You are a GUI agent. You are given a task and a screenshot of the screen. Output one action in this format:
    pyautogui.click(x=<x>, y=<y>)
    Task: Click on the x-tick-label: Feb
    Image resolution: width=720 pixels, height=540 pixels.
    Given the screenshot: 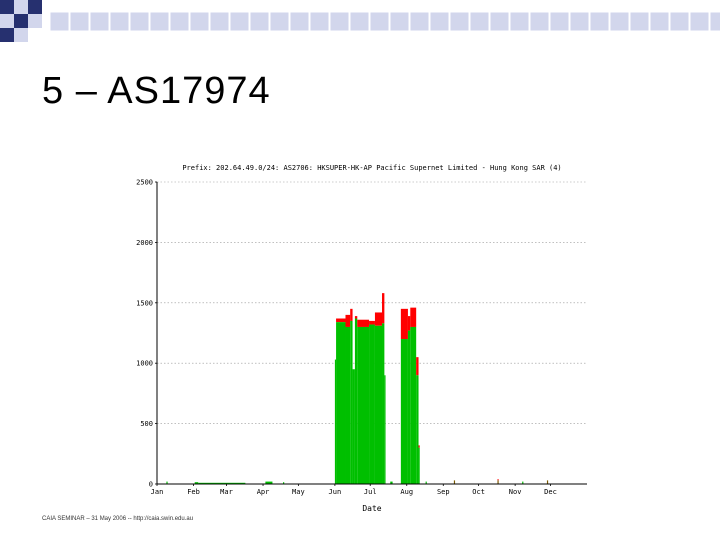 What is the action you would take?
    pyautogui.click(x=193, y=492)
    